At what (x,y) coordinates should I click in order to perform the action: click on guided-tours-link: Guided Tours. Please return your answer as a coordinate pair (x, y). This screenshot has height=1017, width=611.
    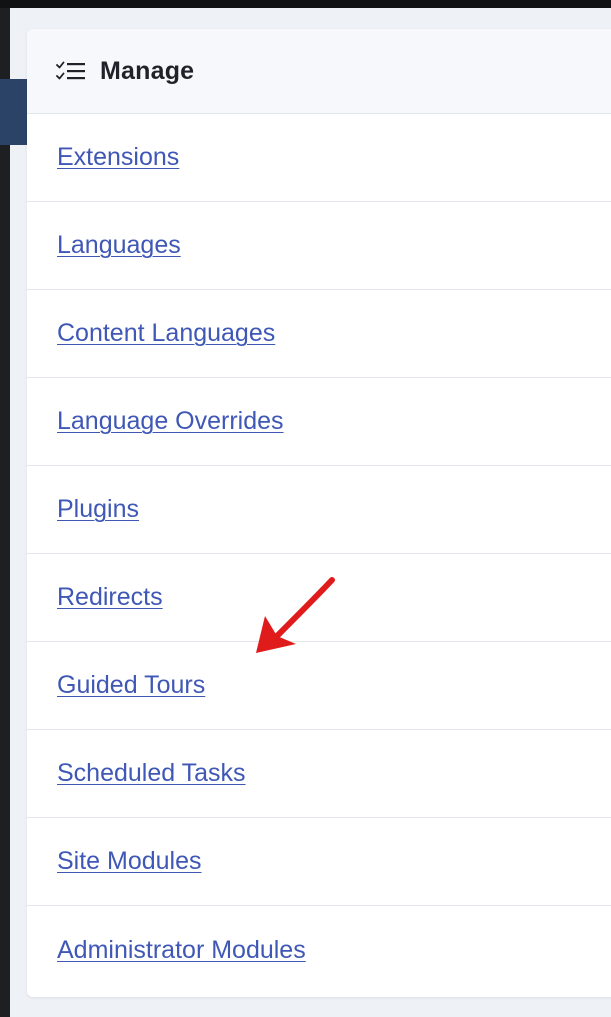
    Looking at the image, I should click on (131, 685).